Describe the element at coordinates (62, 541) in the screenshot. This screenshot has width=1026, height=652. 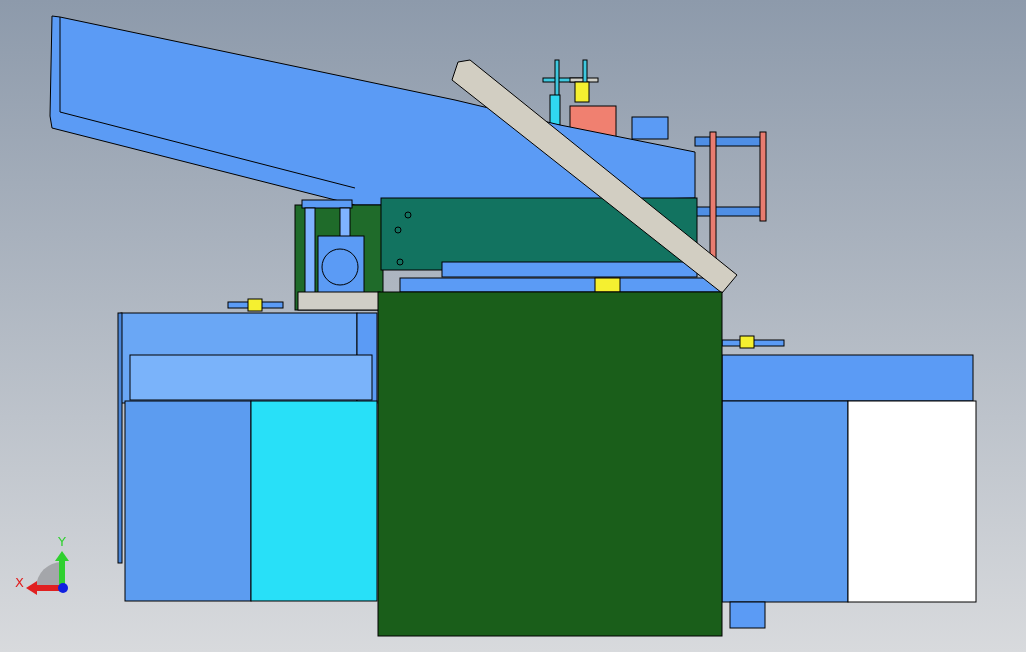
I see `y-axis-label: Y` at that location.